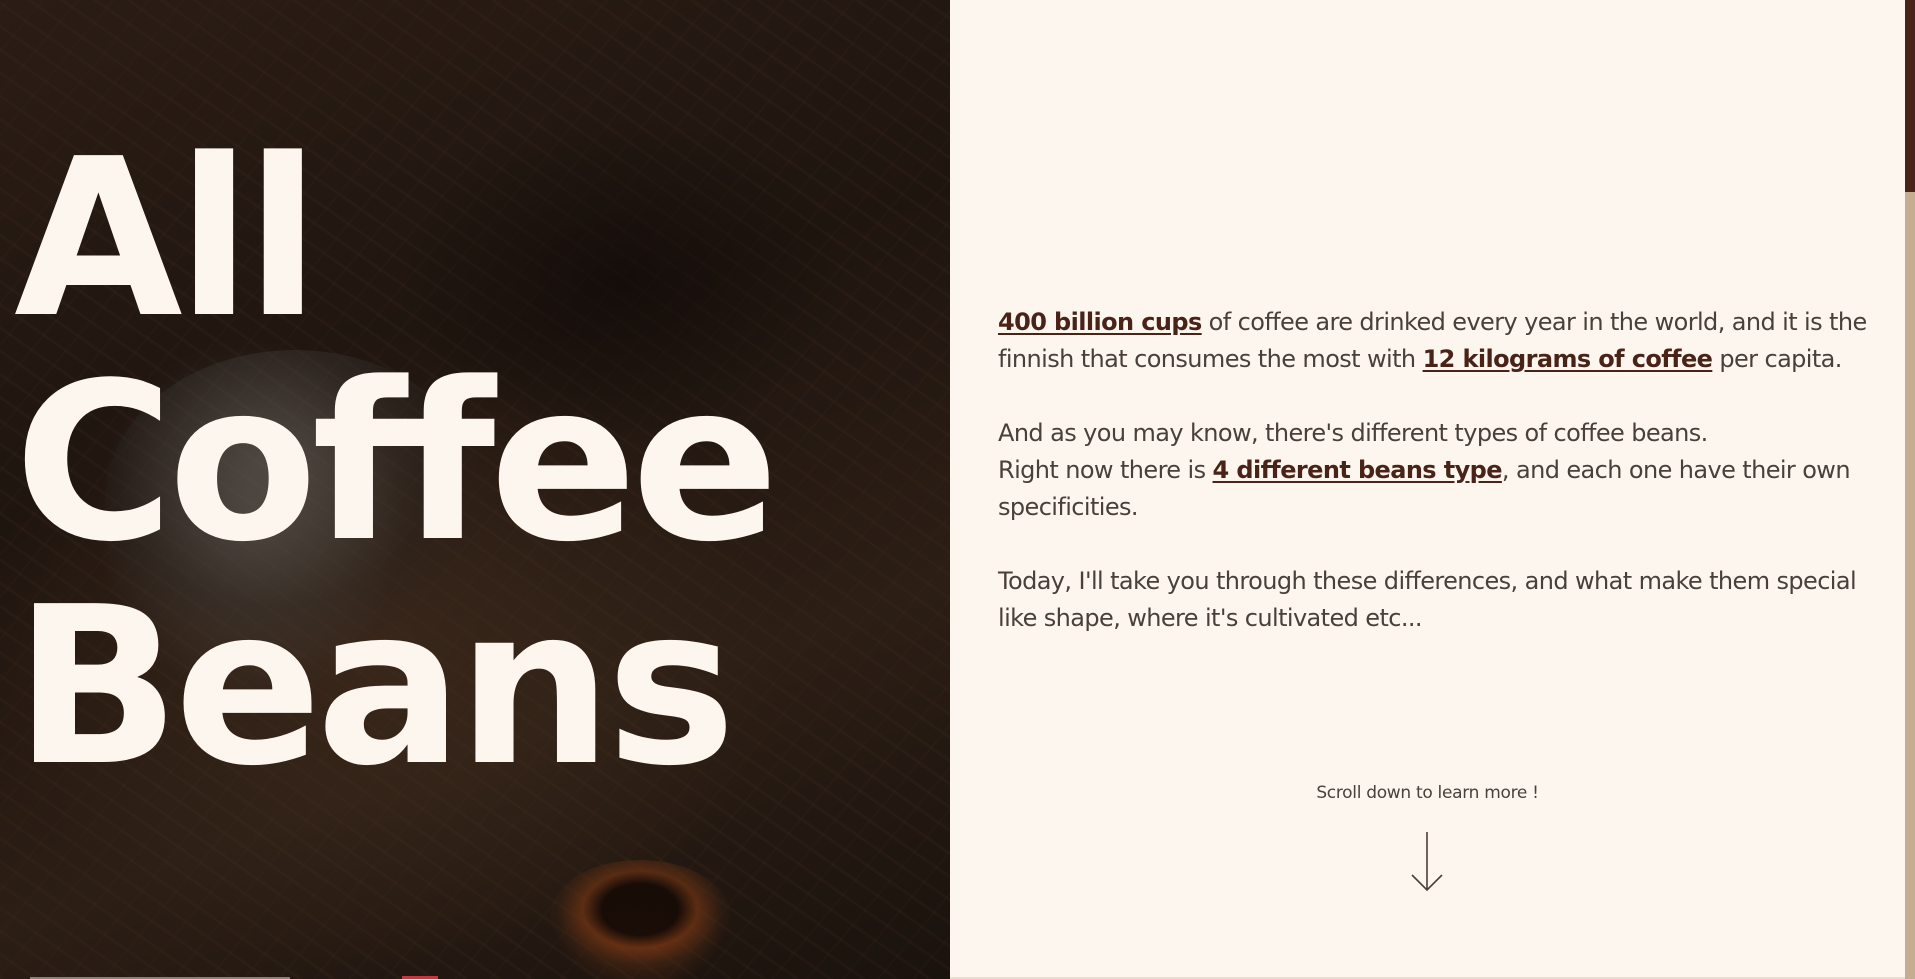  I want to click on intro-paragraph-2-text-a: Right now there is, so click(1105, 470).